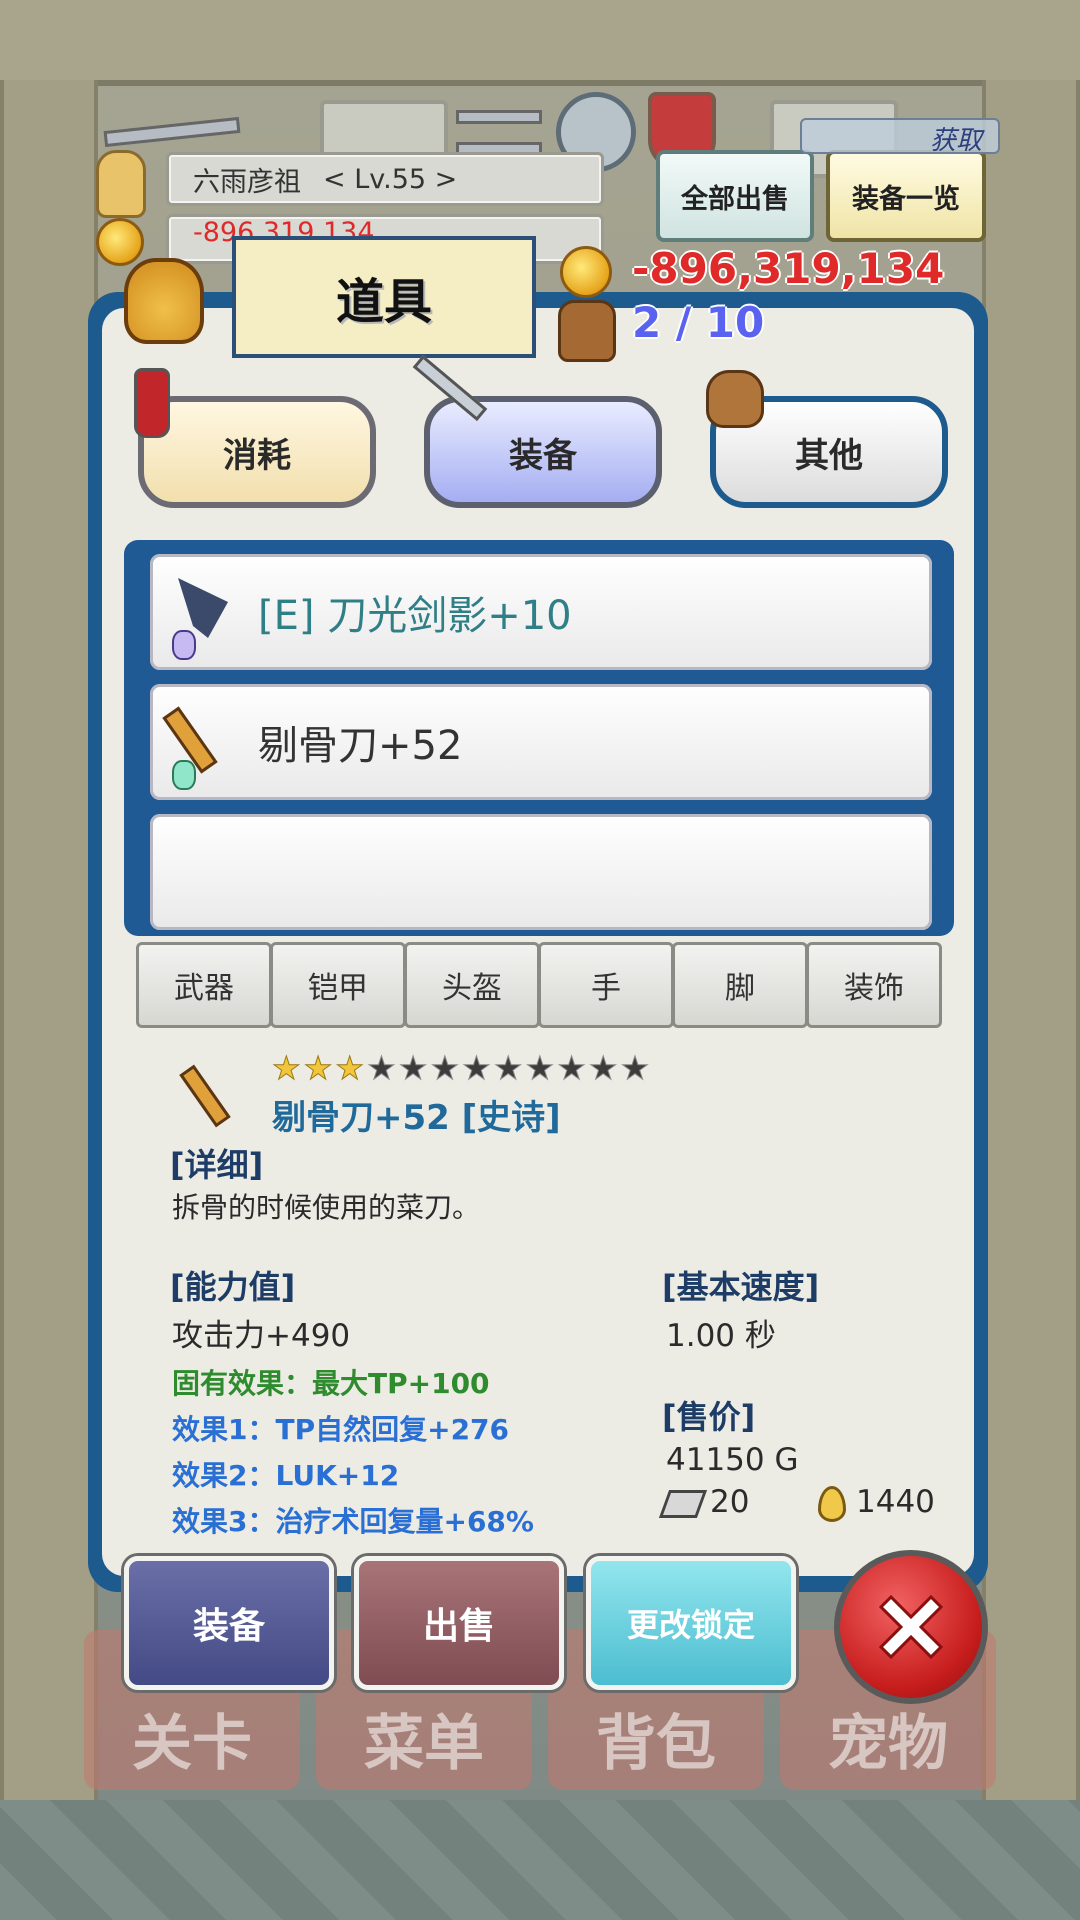  What do you see at coordinates (587, 331) in the screenshot?
I see `backpack-icon` at bounding box center [587, 331].